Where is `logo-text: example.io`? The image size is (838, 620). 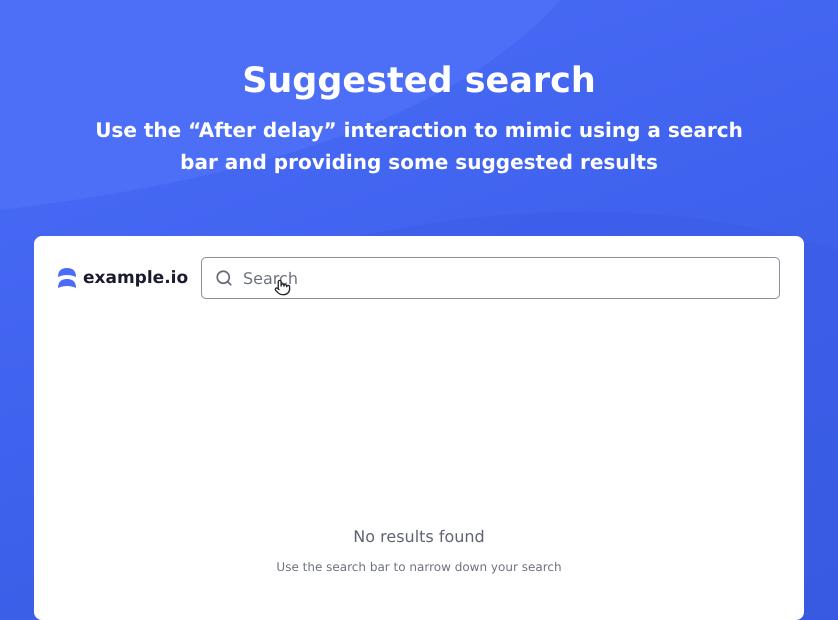 logo-text: example.io is located at coordinates (135, 278).